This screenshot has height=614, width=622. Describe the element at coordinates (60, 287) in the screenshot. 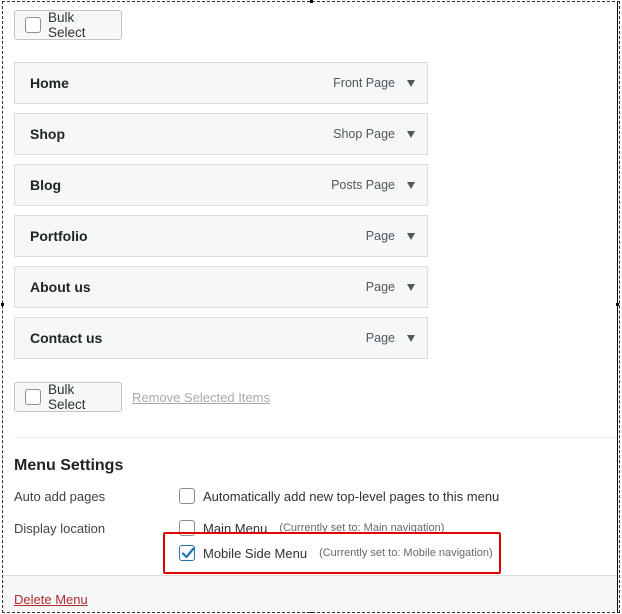

I see `menu-item-title: About us` at that location.